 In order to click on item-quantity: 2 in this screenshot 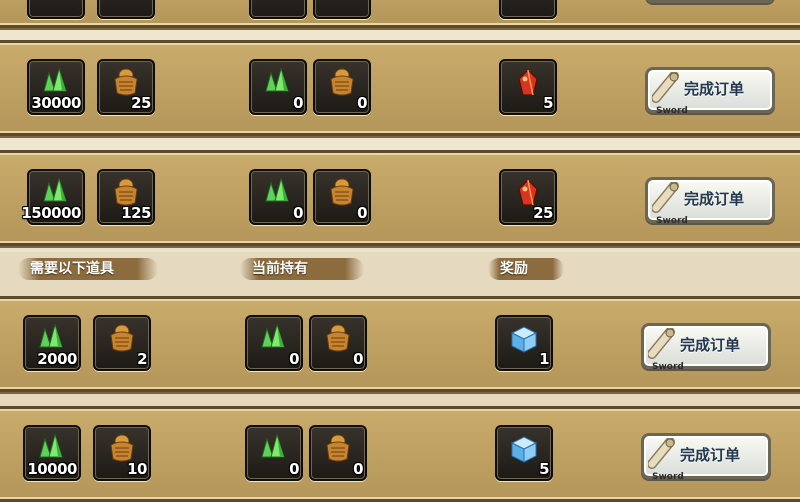, I will do `click(142, 359)`.